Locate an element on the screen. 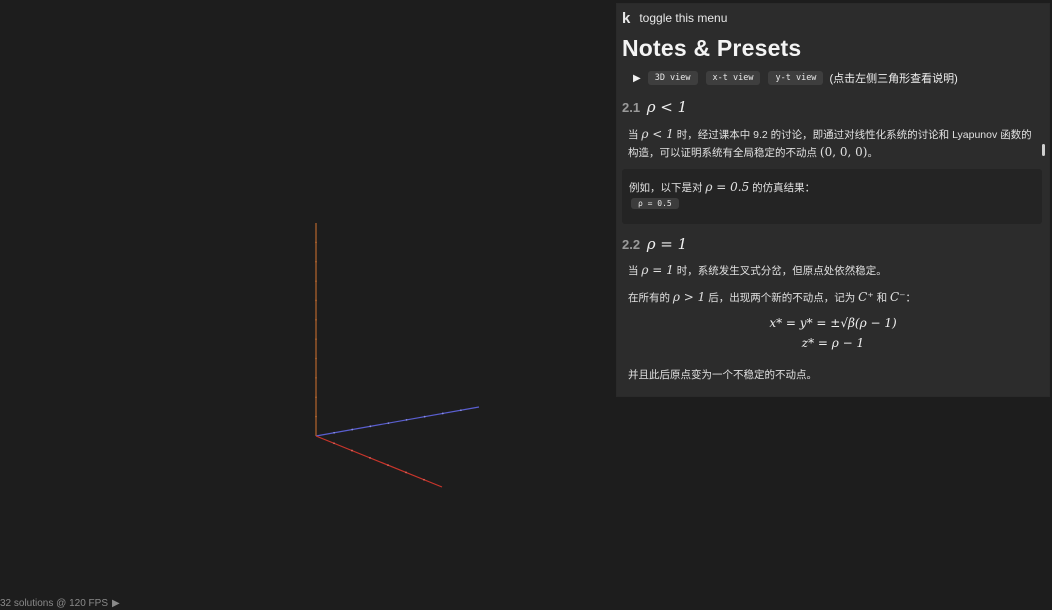 The image size is (1052, 610). views-hint: (点击左侧三角形查看说明) is located at coordinates (893, 79).